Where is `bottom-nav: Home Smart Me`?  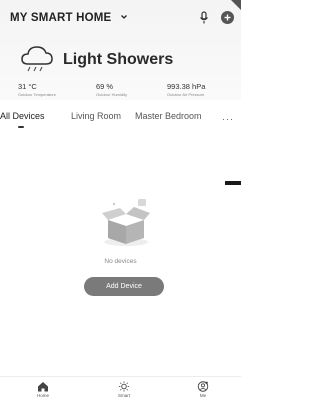 bottom-nav: Home Smart Me is located at coordinates (120, 391).